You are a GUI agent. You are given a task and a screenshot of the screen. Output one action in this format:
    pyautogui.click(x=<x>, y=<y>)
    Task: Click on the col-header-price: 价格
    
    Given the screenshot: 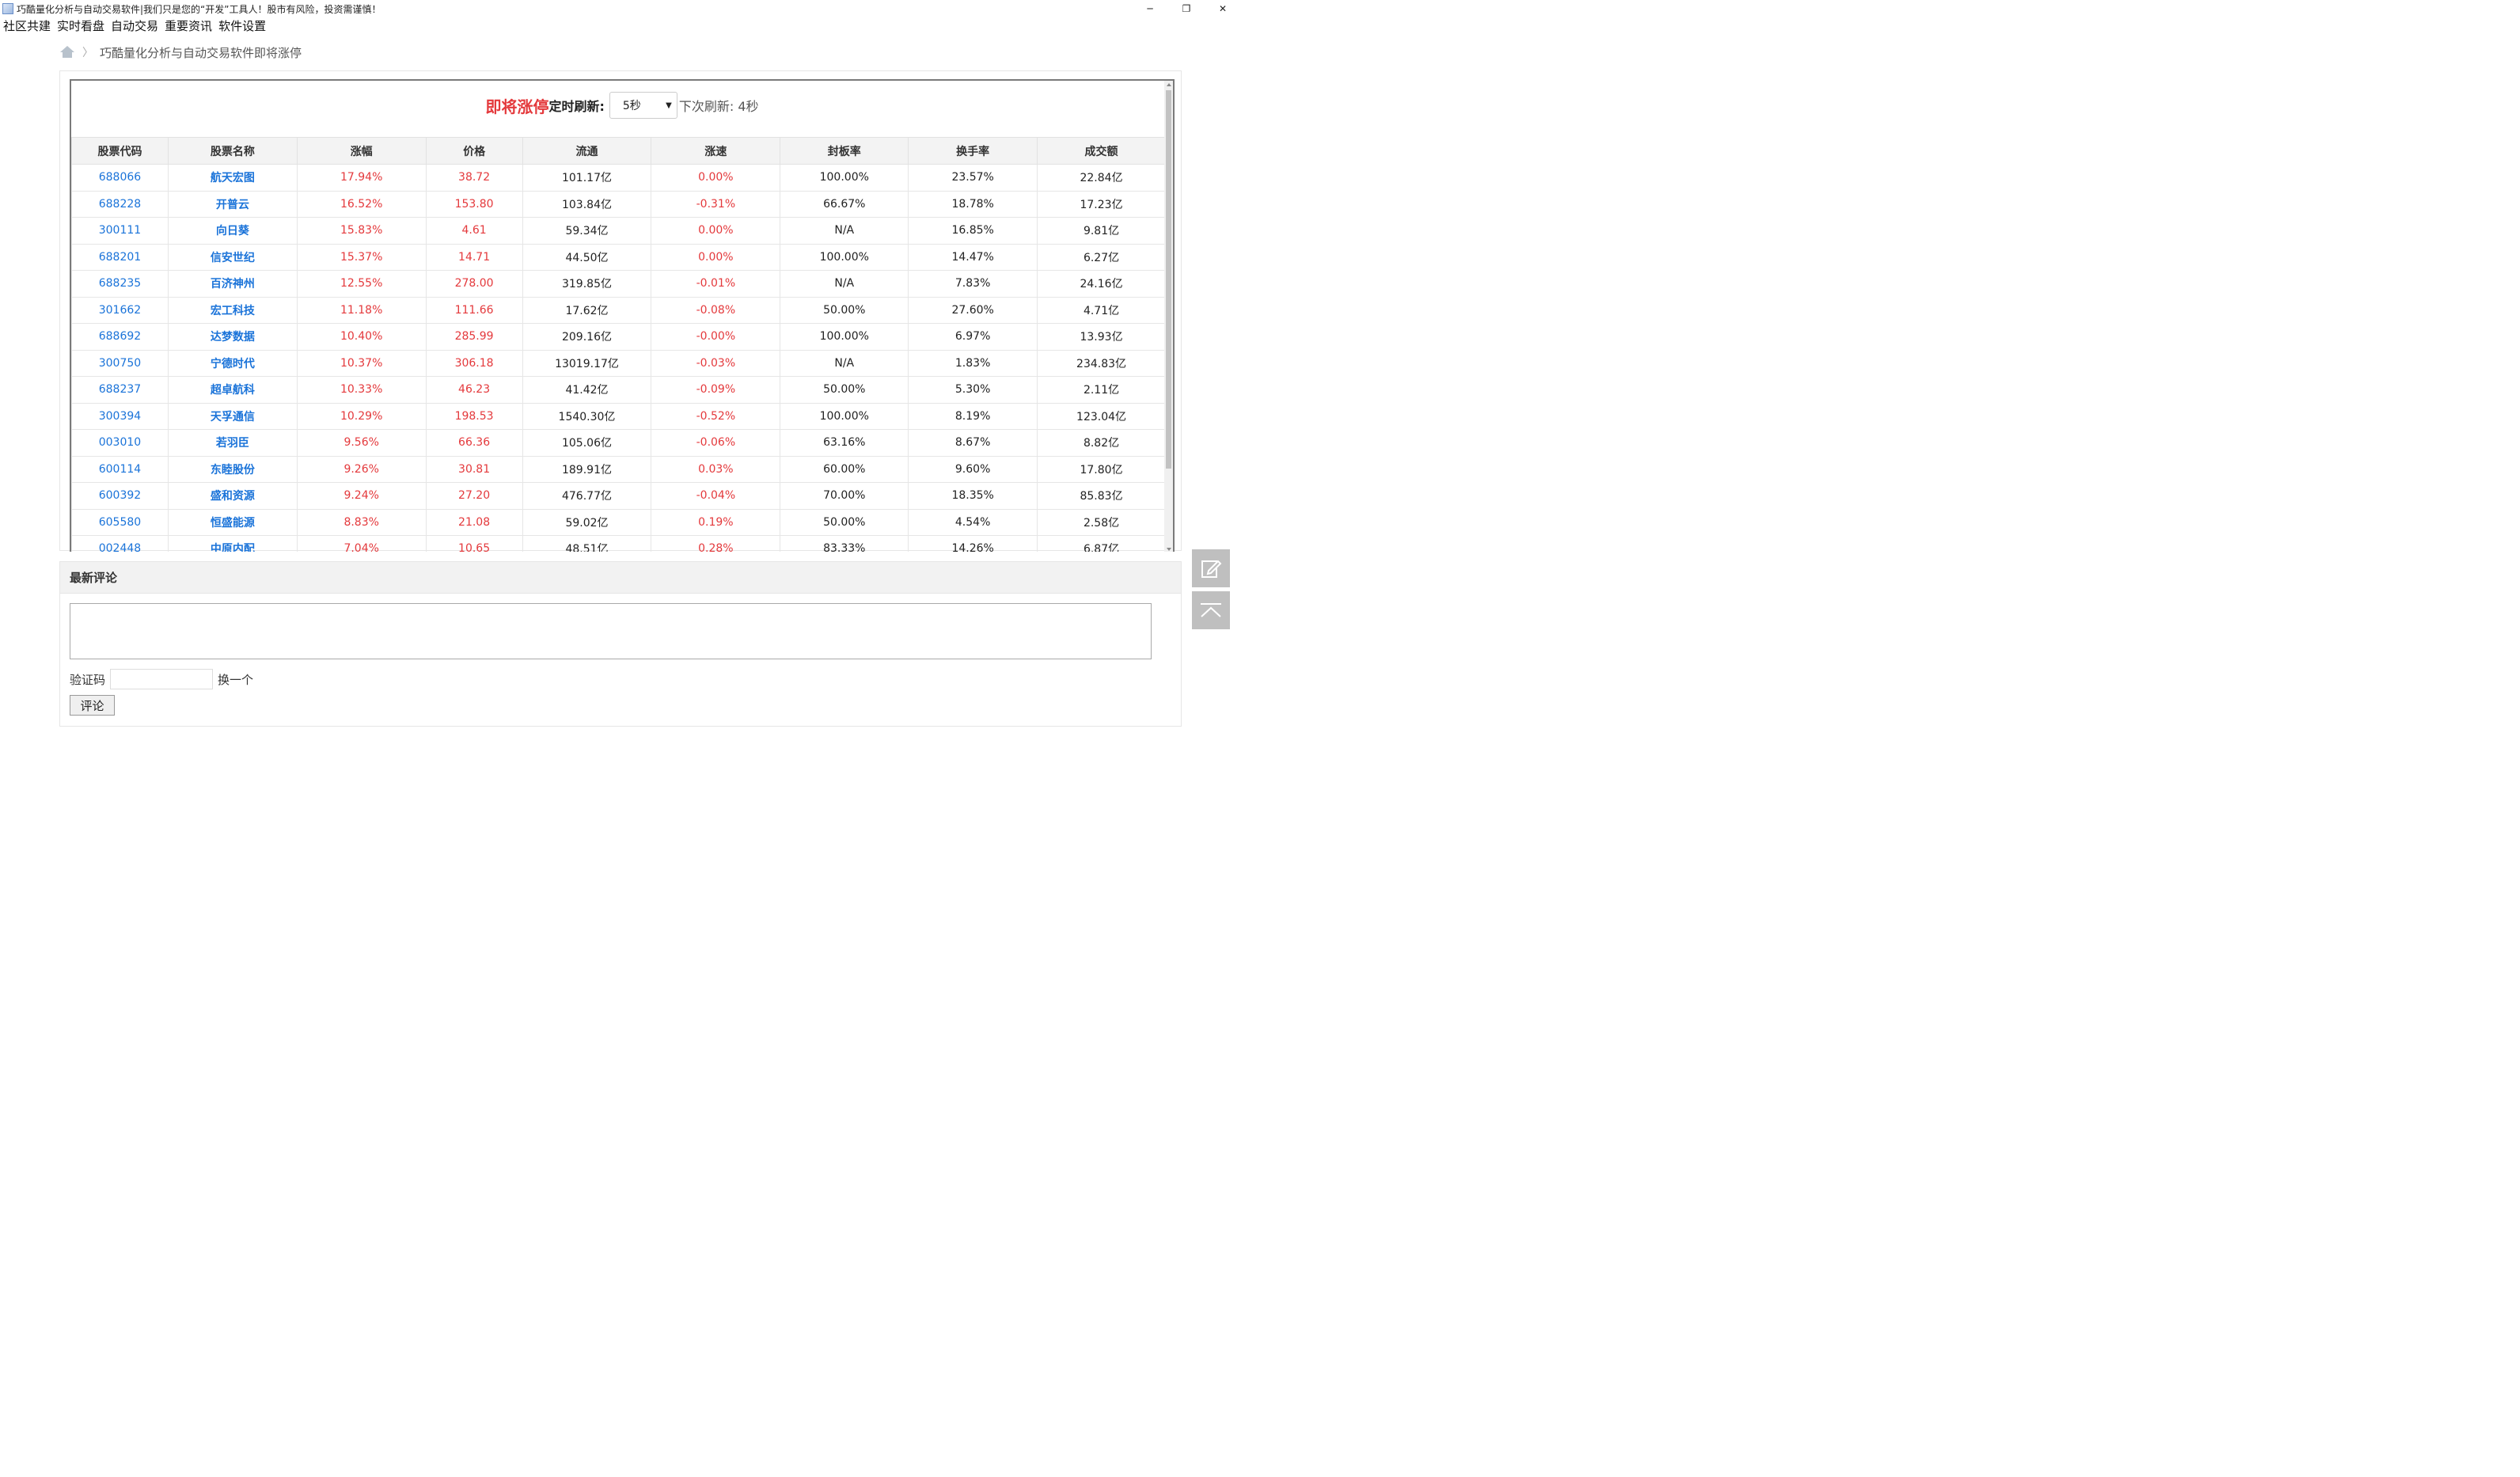 What is the action you would take?
    pyautogui.click(x=474, y=151)
    